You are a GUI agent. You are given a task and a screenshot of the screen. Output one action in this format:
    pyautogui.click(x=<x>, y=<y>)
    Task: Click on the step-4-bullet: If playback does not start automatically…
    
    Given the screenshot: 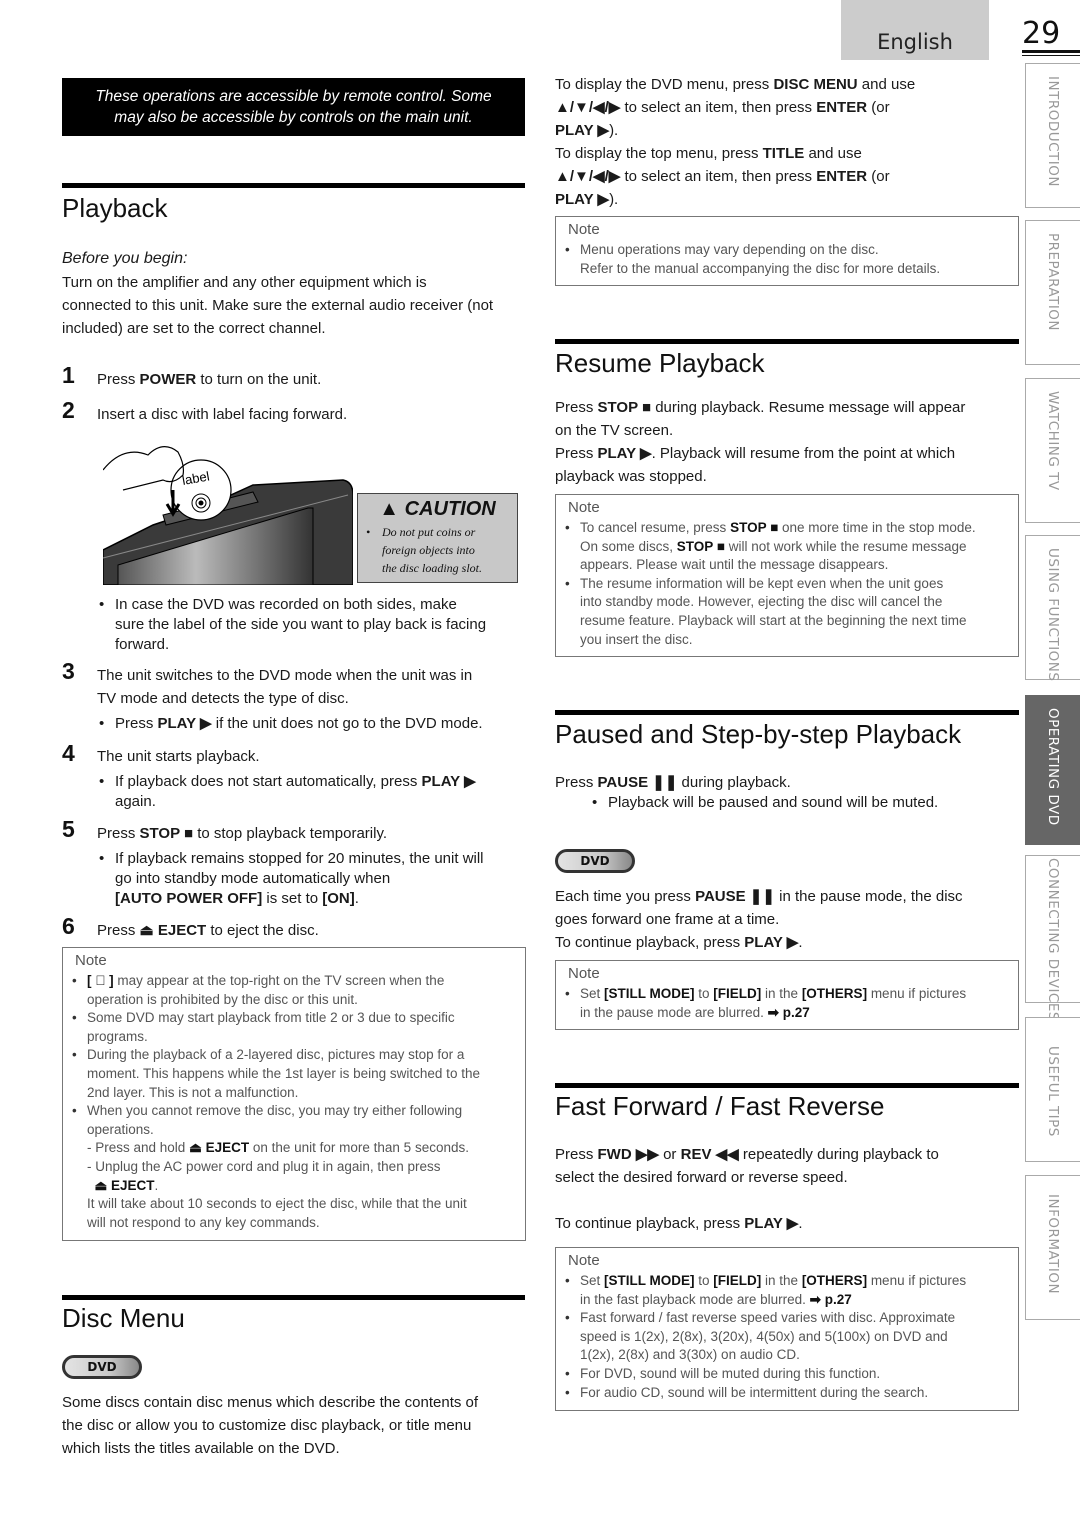 What is the action you would take?
    pyautogui.click(x=312, y=792)
    